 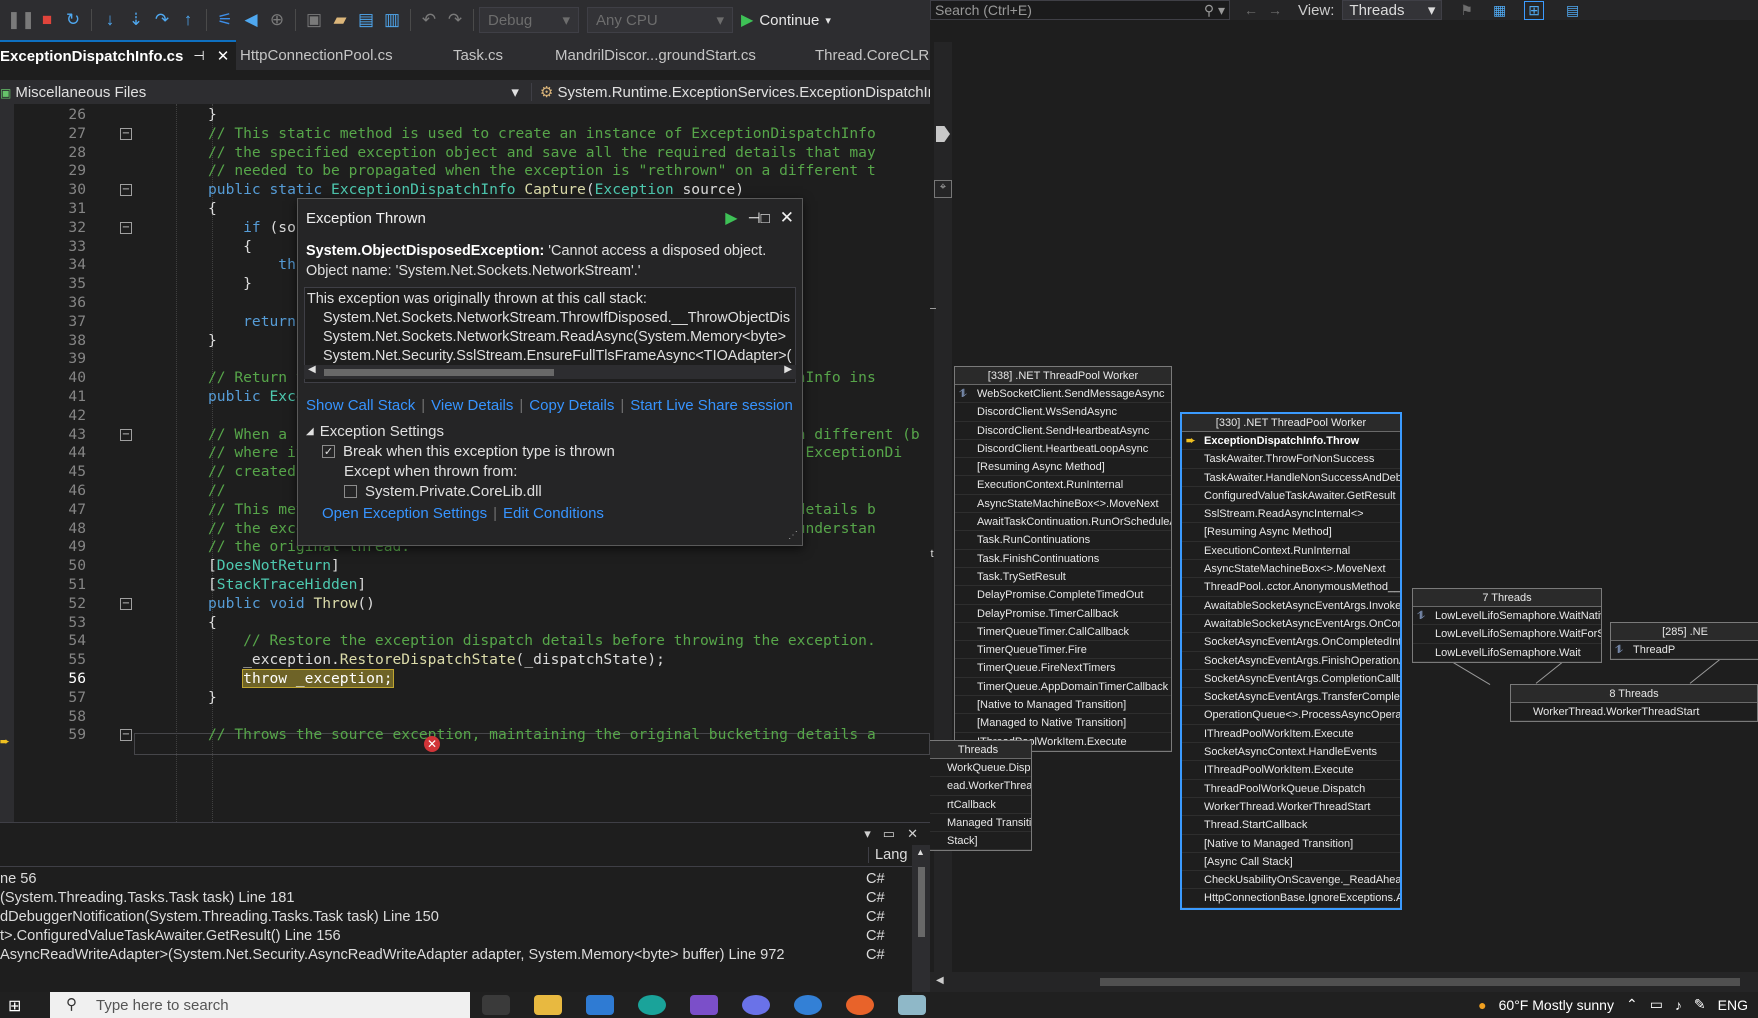 What do you see at coordinates (793, 535) in the screenshot?
I see `resize-grip-icon: ⋰` at bounding box center [793, 535].